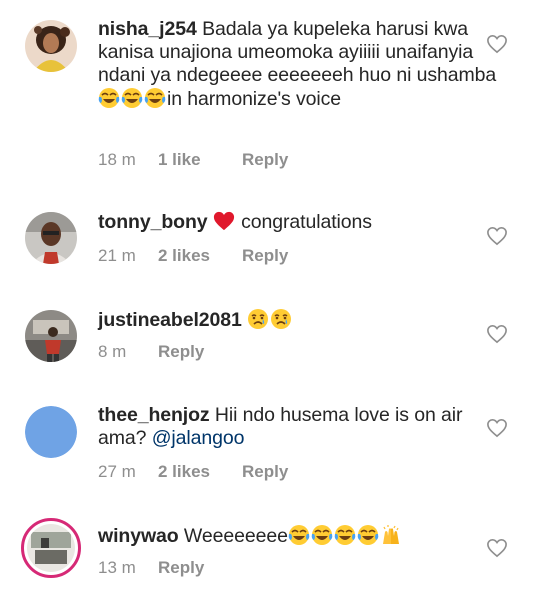 Image resolution: width=540 pixels, height=602 pixels. Describe the element at coordinates (117, 159) in the screenshot. I see `comment-time: 18 m` at that location.